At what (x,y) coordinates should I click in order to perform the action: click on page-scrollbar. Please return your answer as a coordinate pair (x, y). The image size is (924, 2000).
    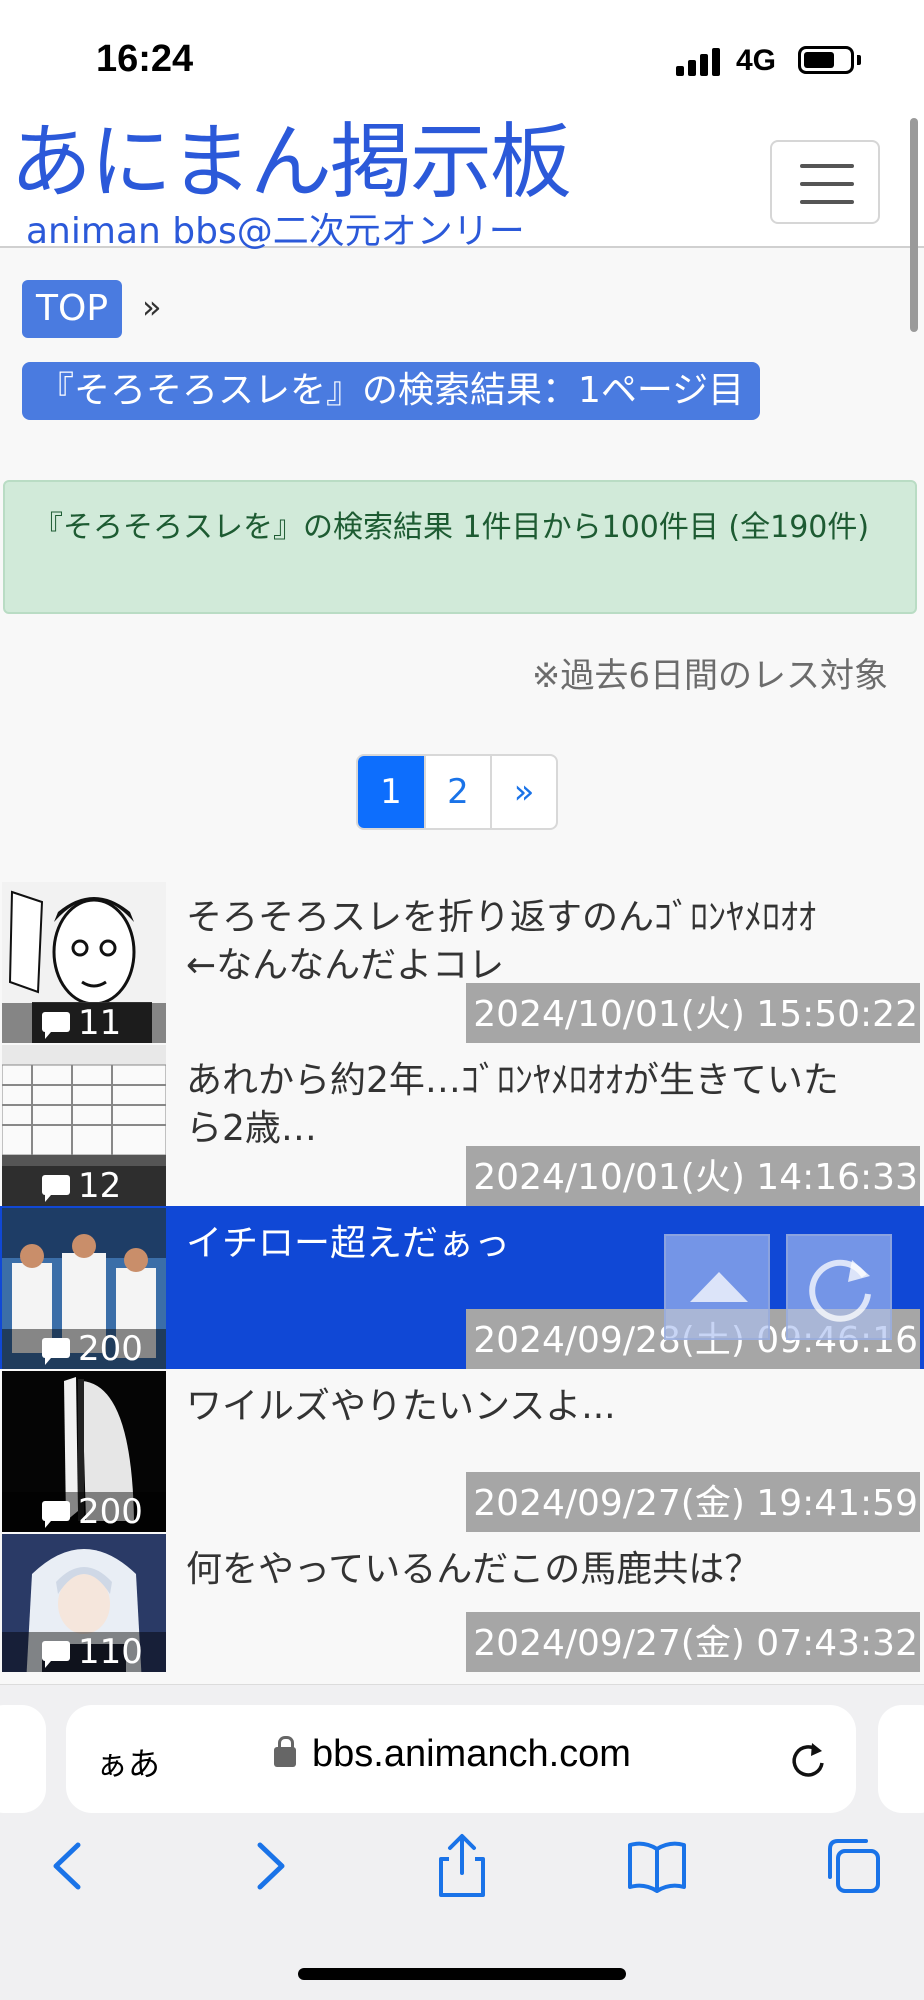
    Looking at the image, I should click on (914, 225).